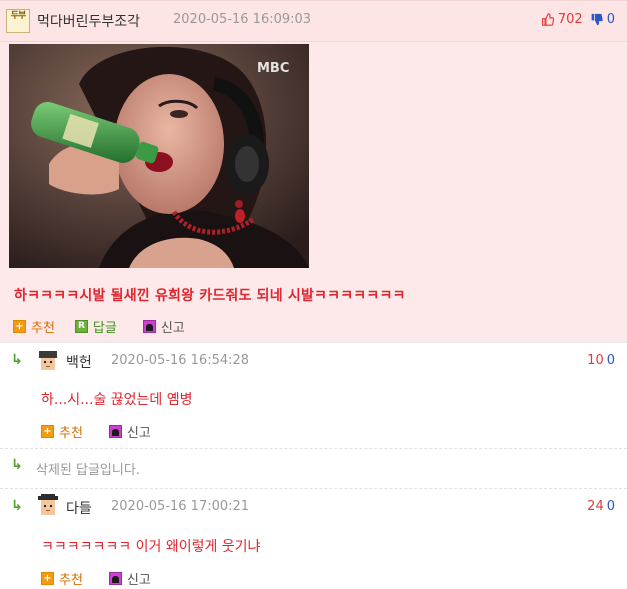  Describe the element at coordinates (88, 21) in the screenshot. I see `author-nickname: 먹다버린두부조각` at that location.